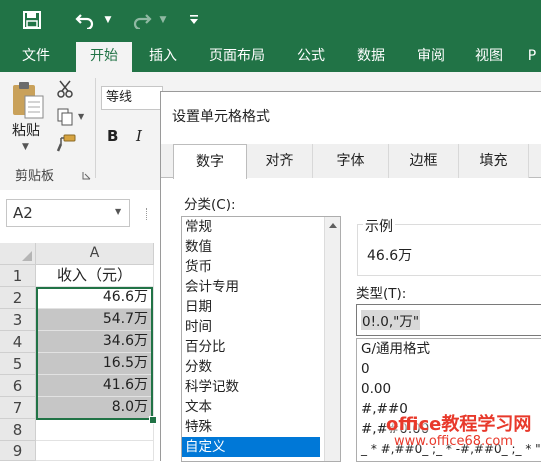 This screenshot has width=541, height=462. I want to click on category-item: 常规, so click(261, 227).